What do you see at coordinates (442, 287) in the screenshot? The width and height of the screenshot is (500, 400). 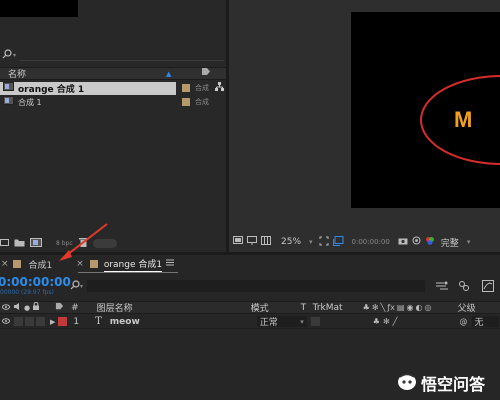 I see `composition-mini-flowchart-icon` at bounding box center [442, 287].